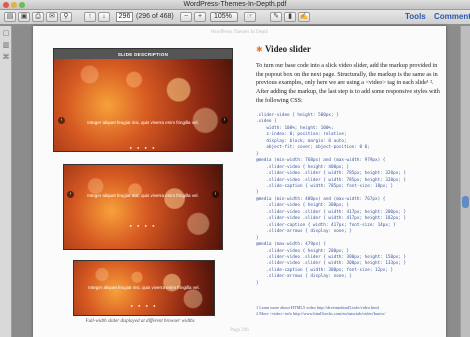  What do you see at coordinates (465, 181) in the screenshot?
I see `vertical-scrollbar` at bounding box center [465, 181].